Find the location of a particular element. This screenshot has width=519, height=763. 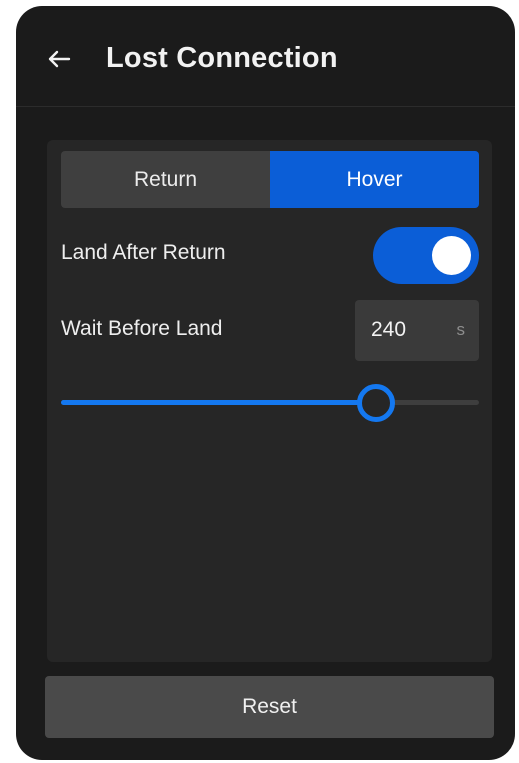

mode-segmented-control: Return Hover is located at coordinates (270, 179).